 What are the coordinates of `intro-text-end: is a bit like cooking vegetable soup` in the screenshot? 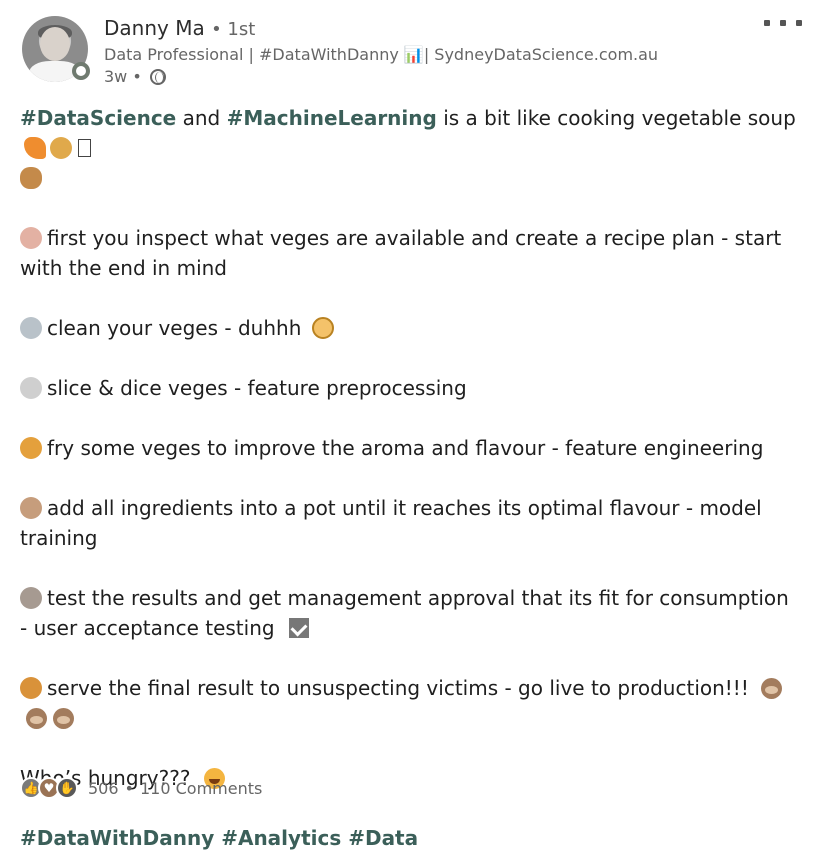 It's located at (619, 118).